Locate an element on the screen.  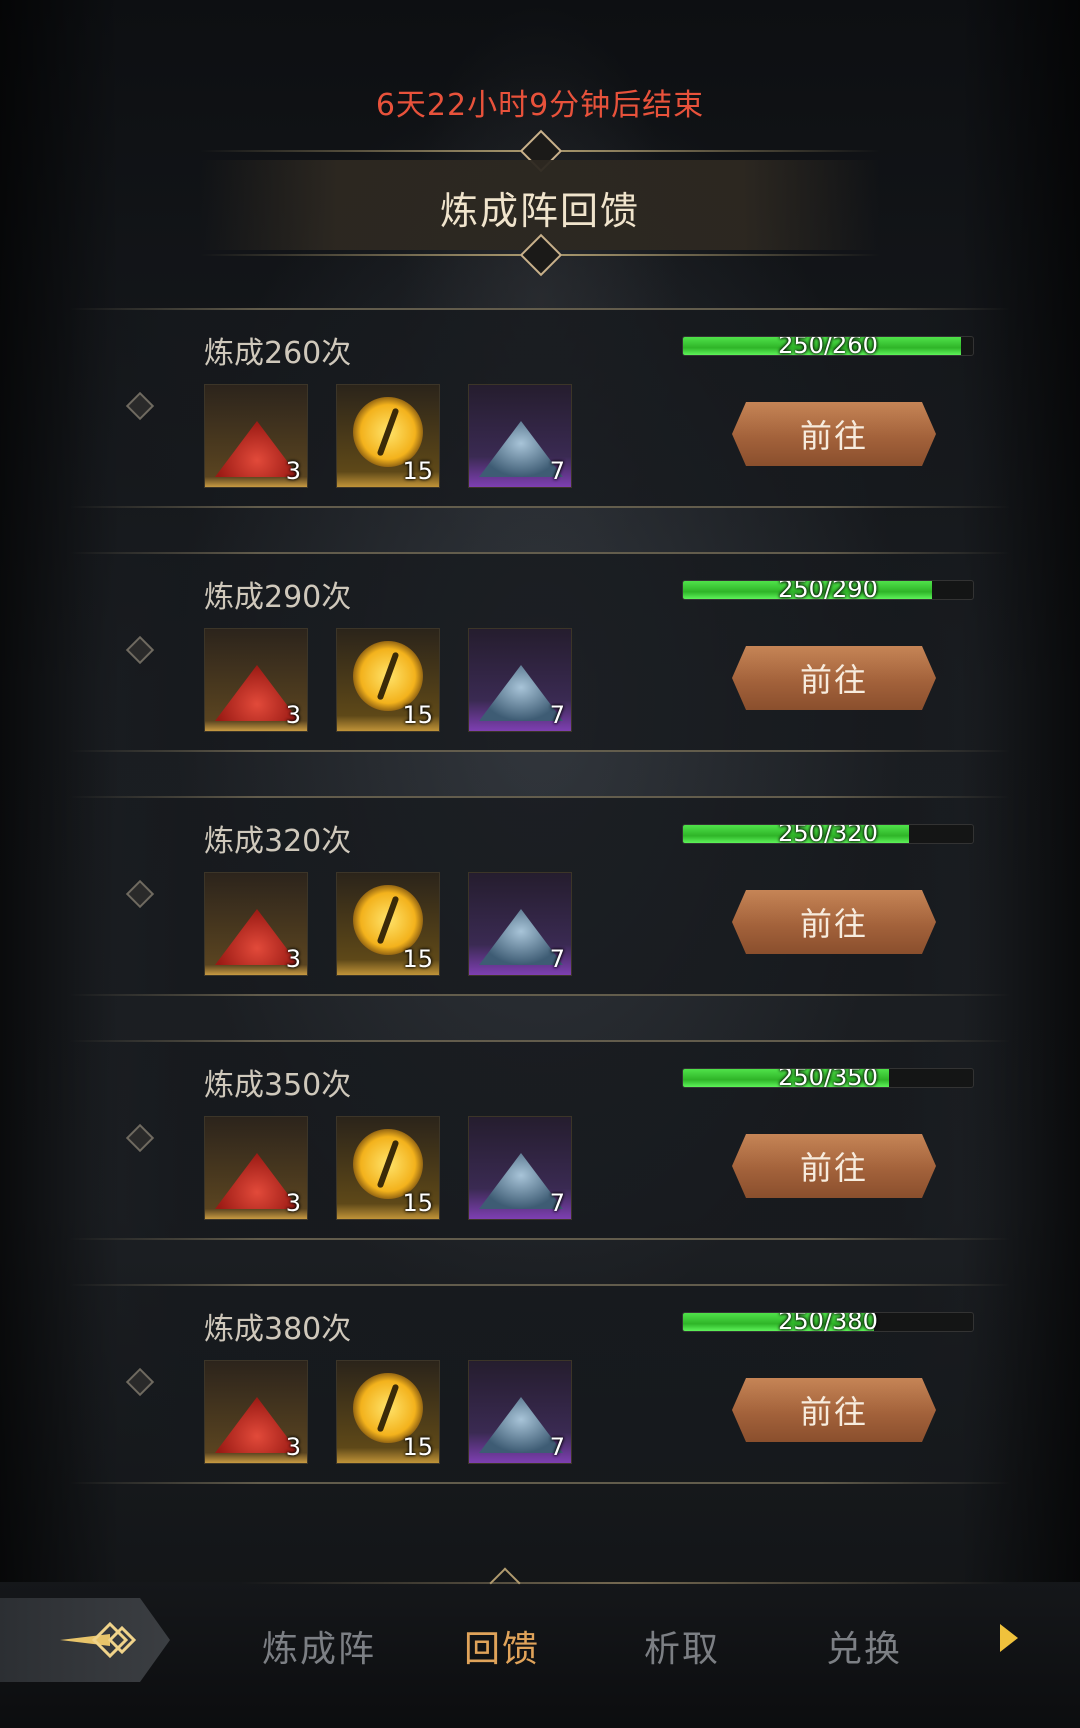
row-title: 炼成290次 is located at coordinates (278, 597).